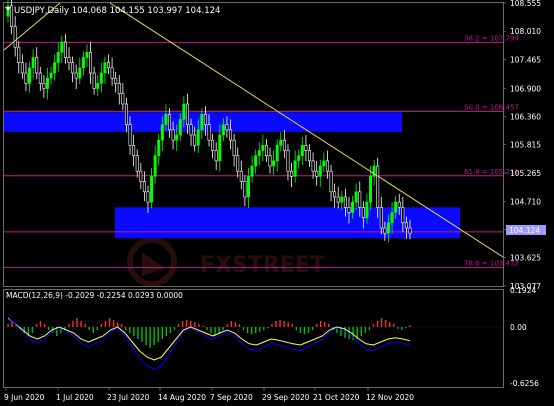 The width and height of the screenshot is (554, 406). I want to click on price-axis-label: 108.555, so click(525, 4).